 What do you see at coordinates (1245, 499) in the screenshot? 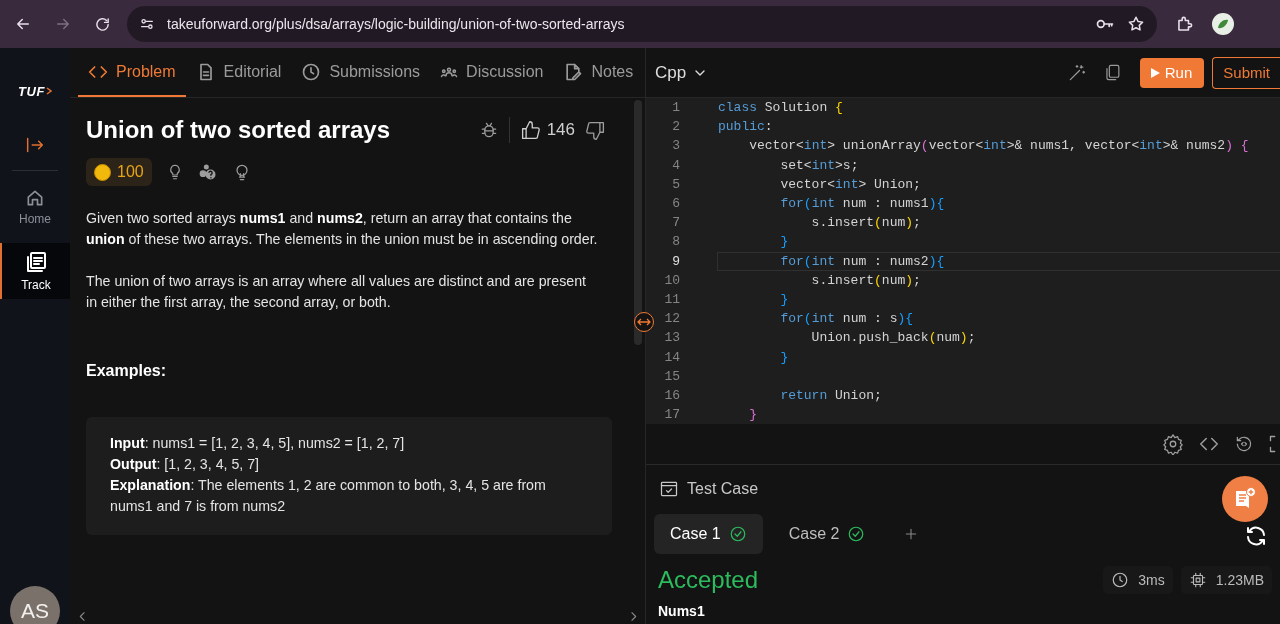
I see `add-note-button` at bounding box center [1245, 499].